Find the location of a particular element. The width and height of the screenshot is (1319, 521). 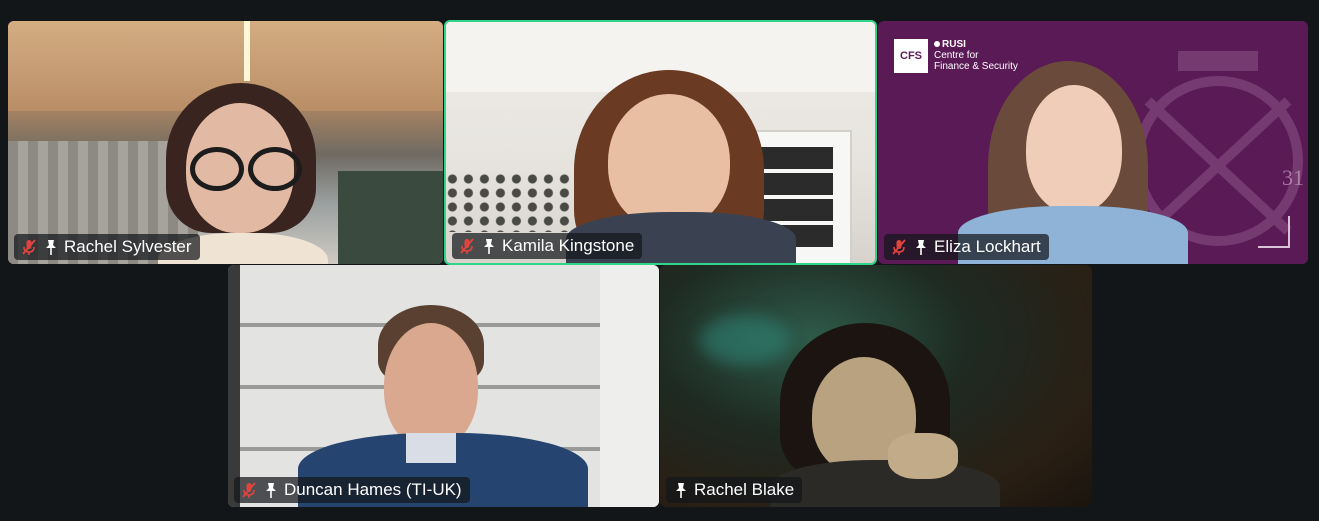

participant-nameplate: Eliza Lockhart is located at coordinates (966, 247).